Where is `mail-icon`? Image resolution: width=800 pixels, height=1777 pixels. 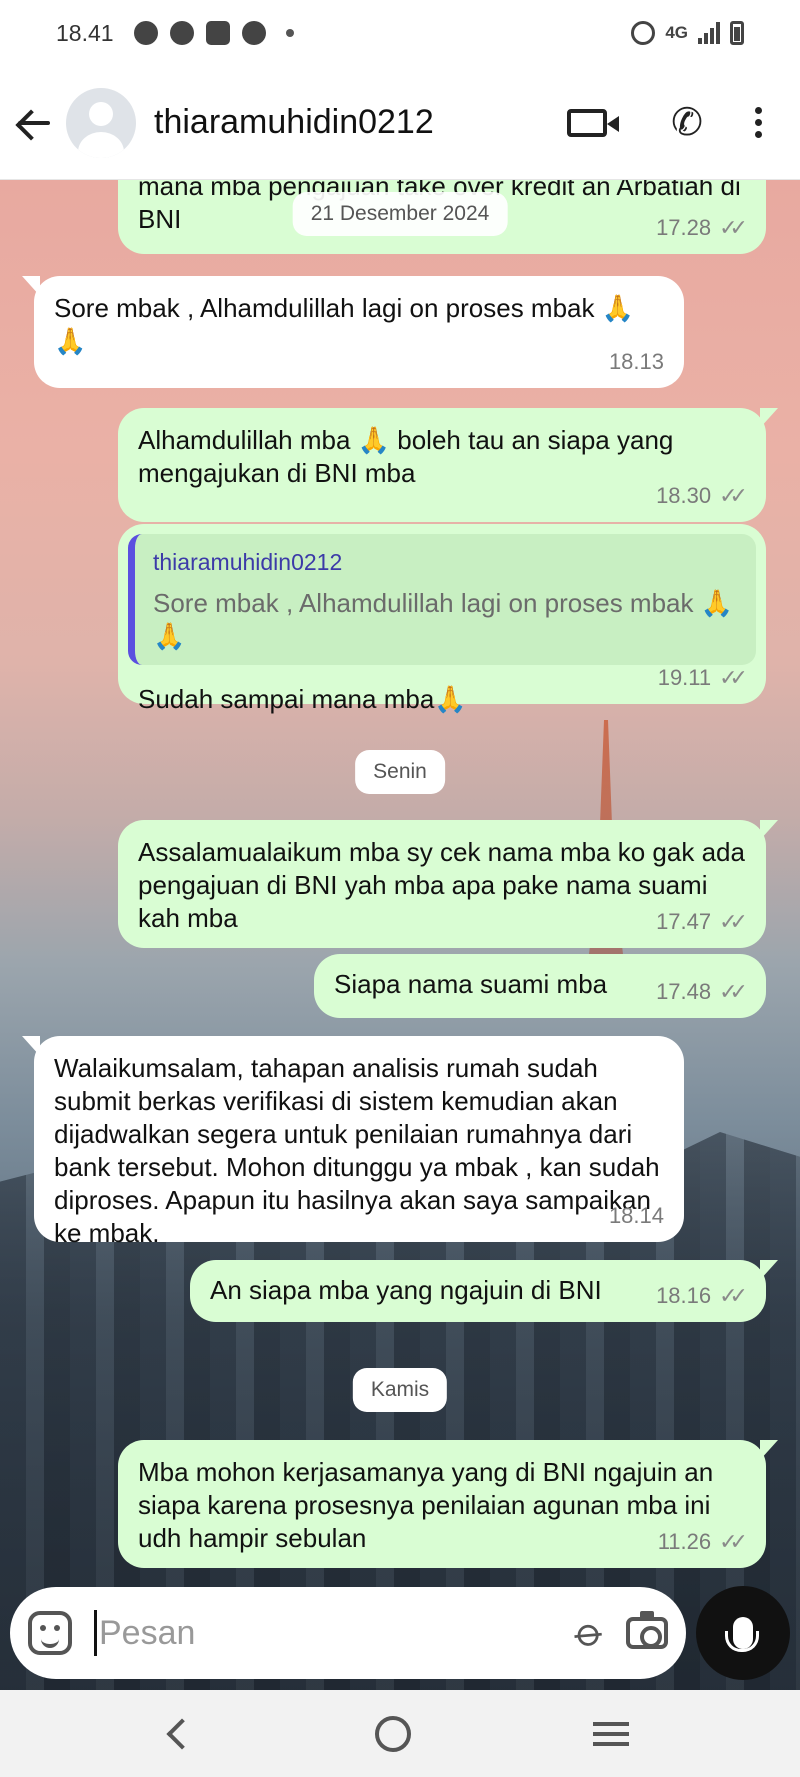 mail-icon is located at coordinates (217, 33).